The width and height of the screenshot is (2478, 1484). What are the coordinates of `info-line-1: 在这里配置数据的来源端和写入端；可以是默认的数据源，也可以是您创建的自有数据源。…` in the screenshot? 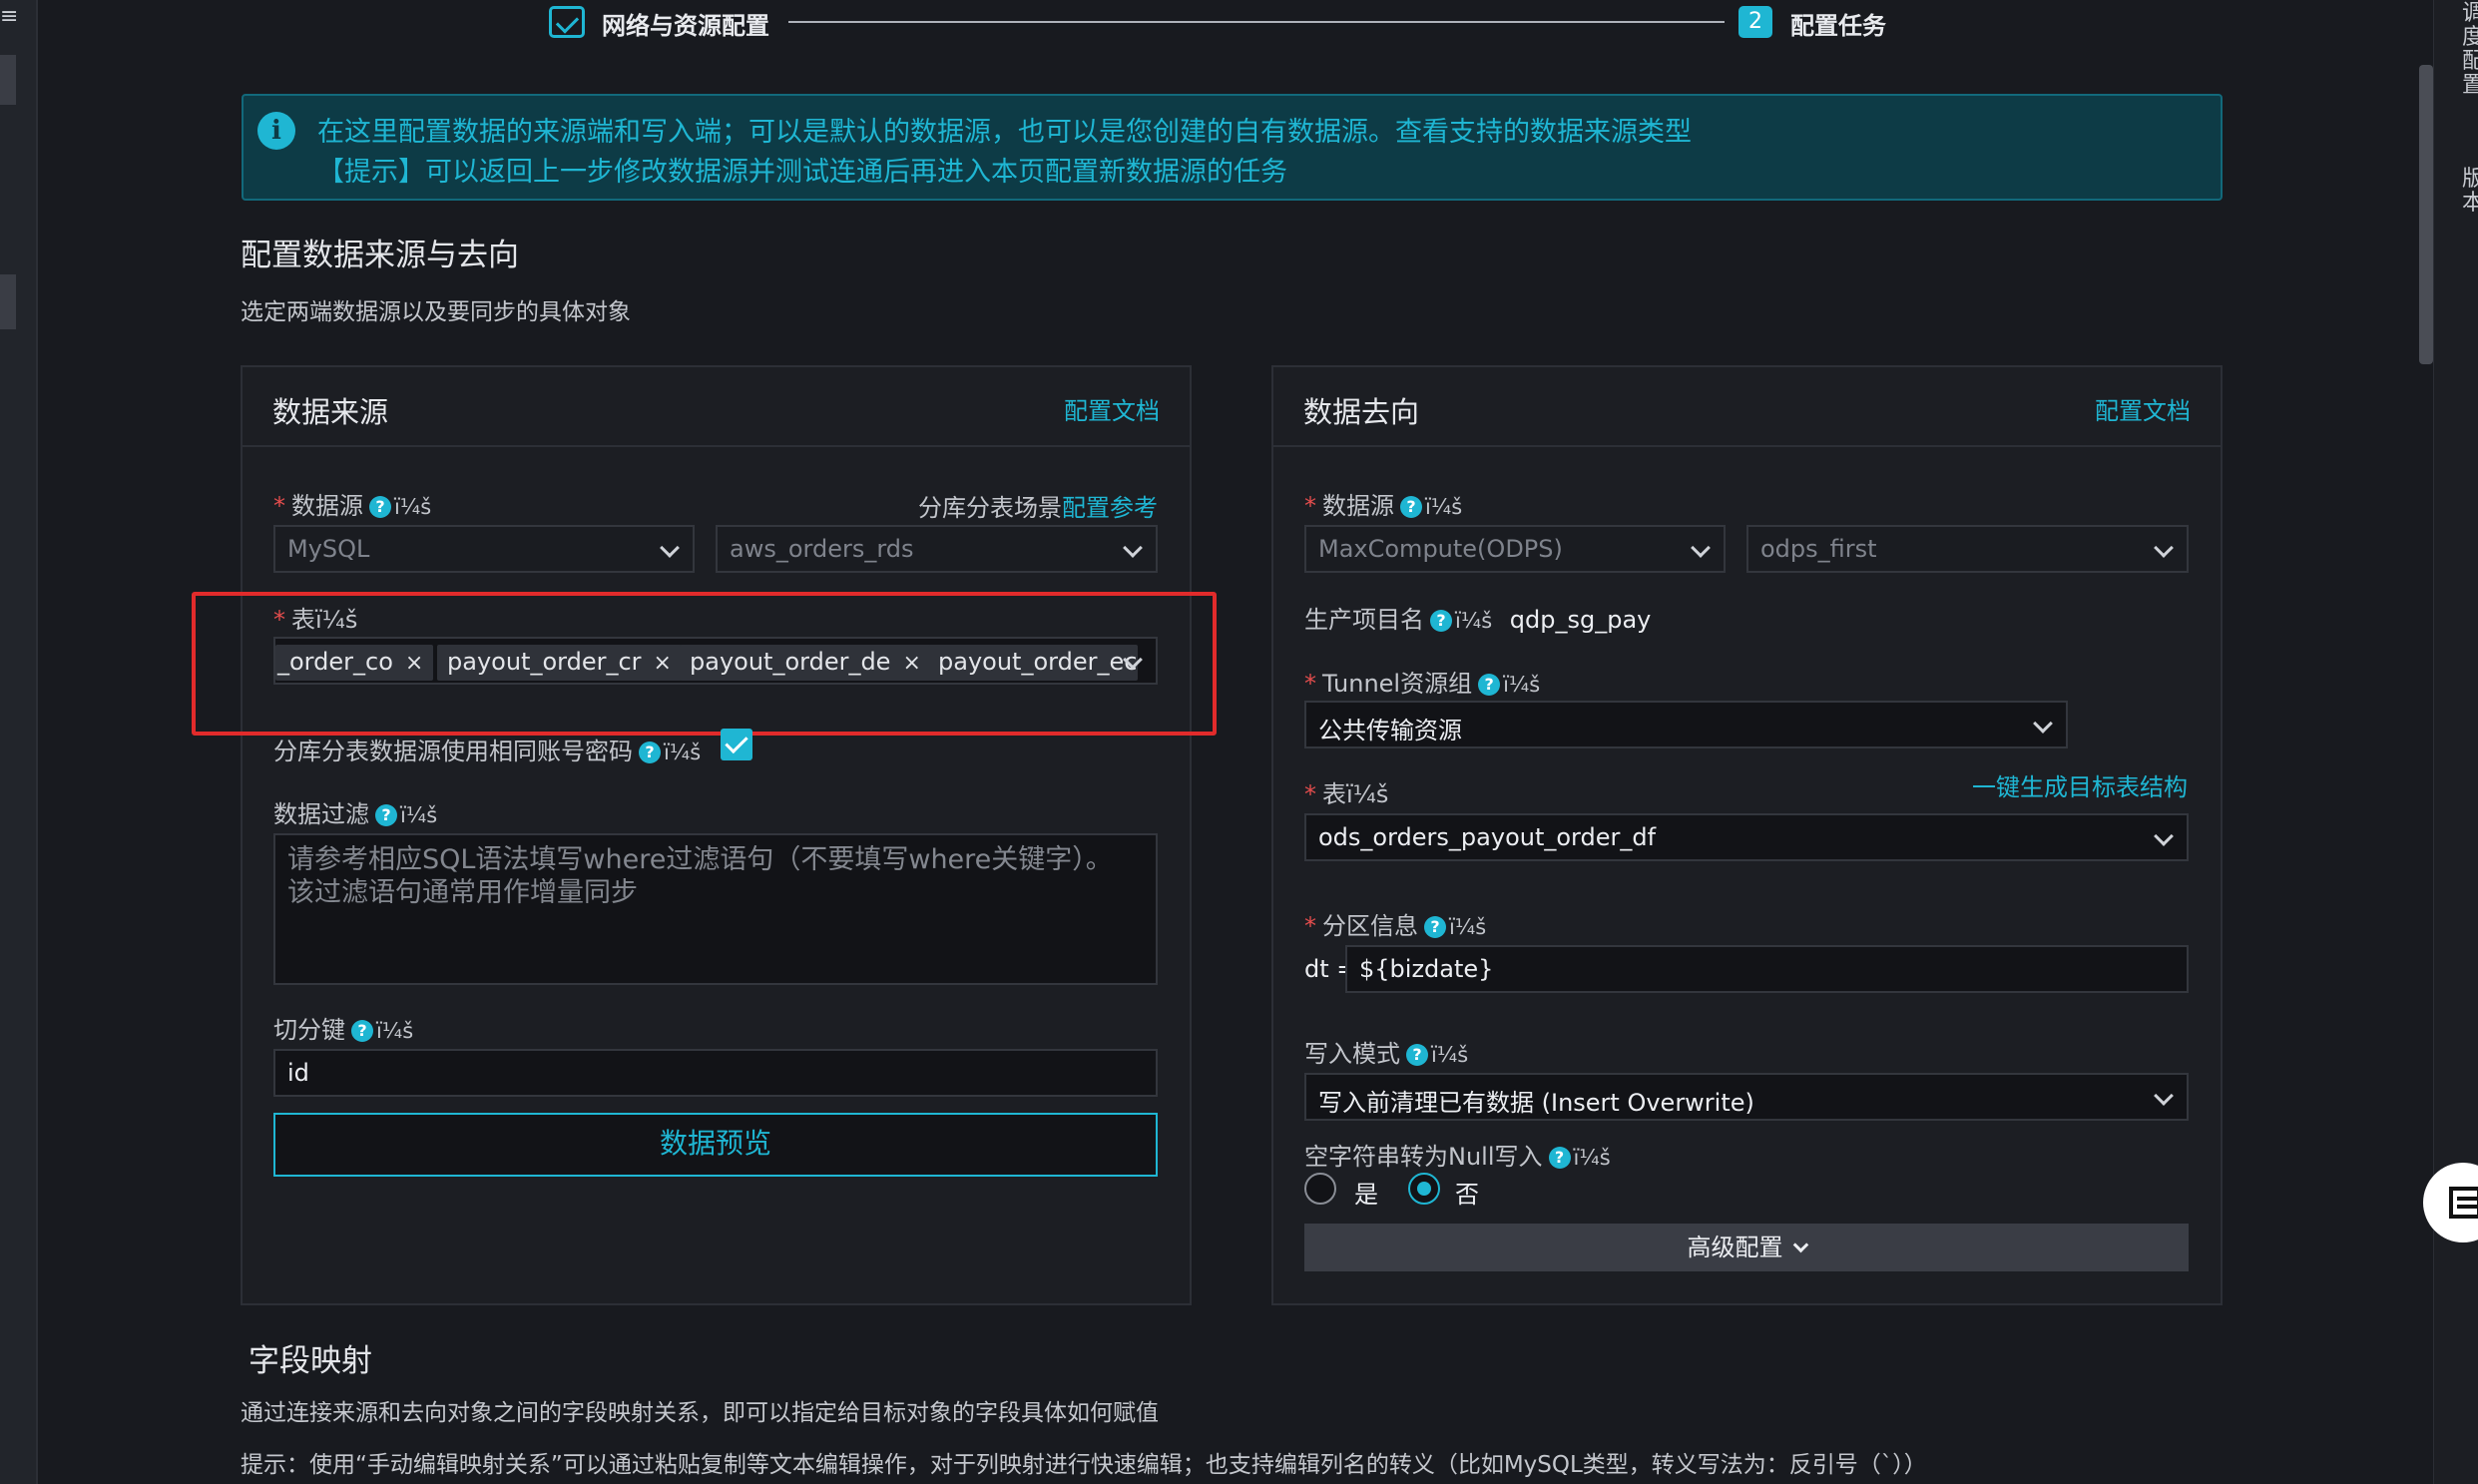 It's located at (1004, 129).